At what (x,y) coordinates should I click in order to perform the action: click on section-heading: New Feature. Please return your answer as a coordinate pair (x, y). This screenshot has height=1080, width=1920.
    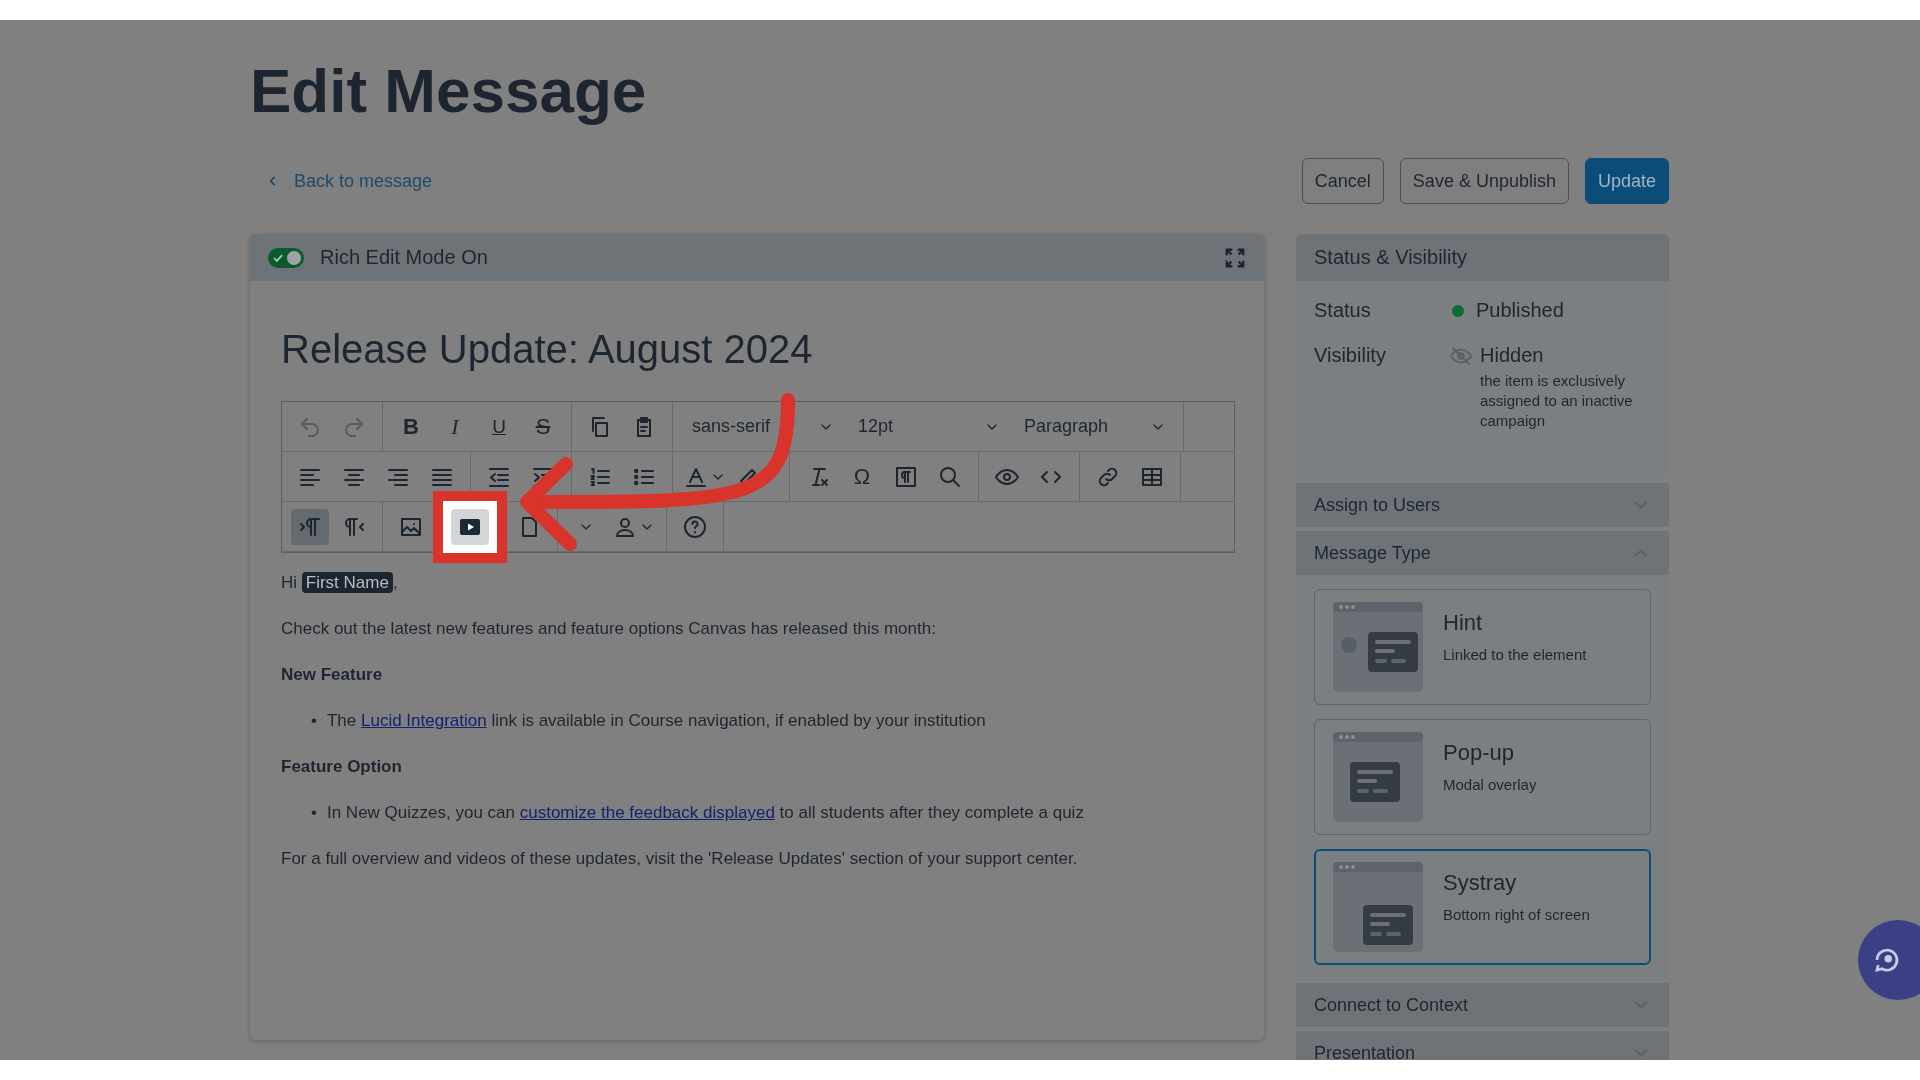
    Looking at the image, I should click on (332, 675).